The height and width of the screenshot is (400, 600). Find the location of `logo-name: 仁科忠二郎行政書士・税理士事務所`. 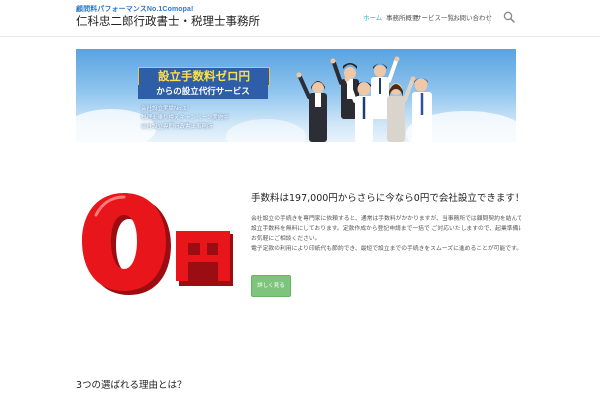

logo-name: 仁科忠二郎行政書士・税理士事務所 is located at coordinates (168, 21).